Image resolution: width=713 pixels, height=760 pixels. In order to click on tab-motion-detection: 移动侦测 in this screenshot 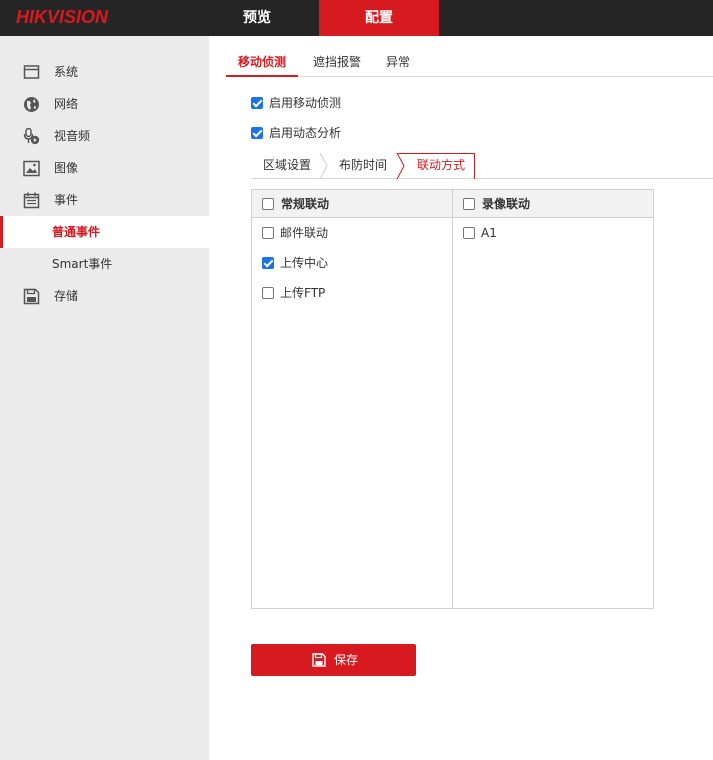, I will do `click(262, 63)`.